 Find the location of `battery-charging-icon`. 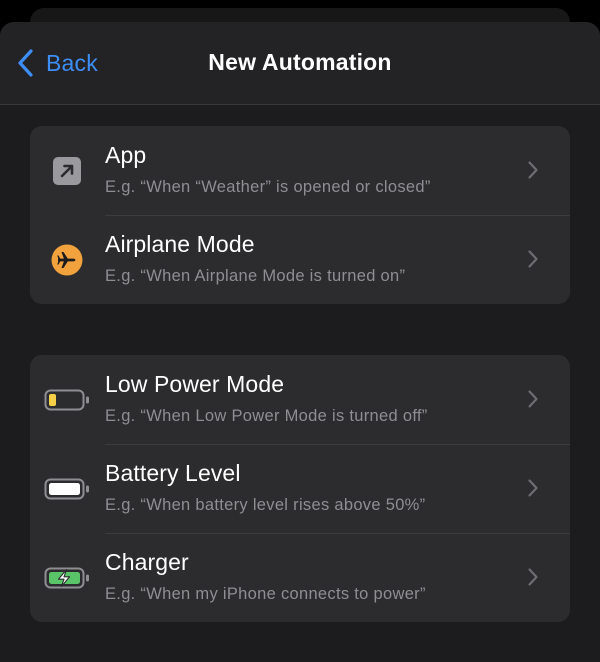

battery-charging-icon is located at coordinates (67, 578).